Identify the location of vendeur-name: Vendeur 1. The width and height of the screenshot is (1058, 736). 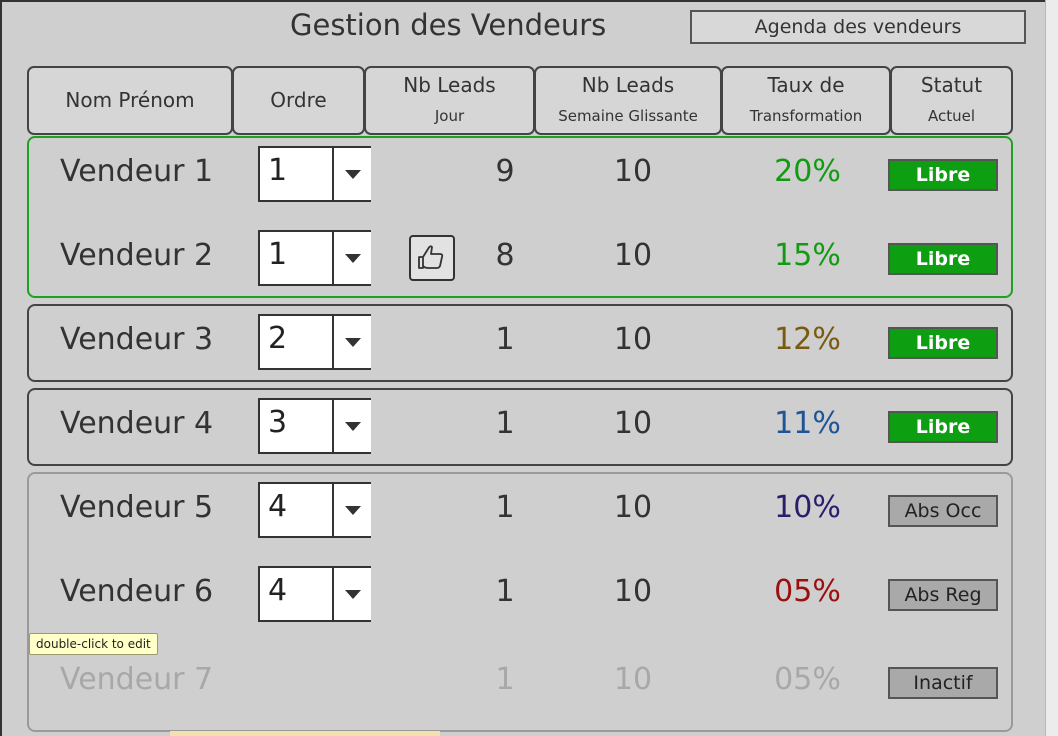
(137, 171).